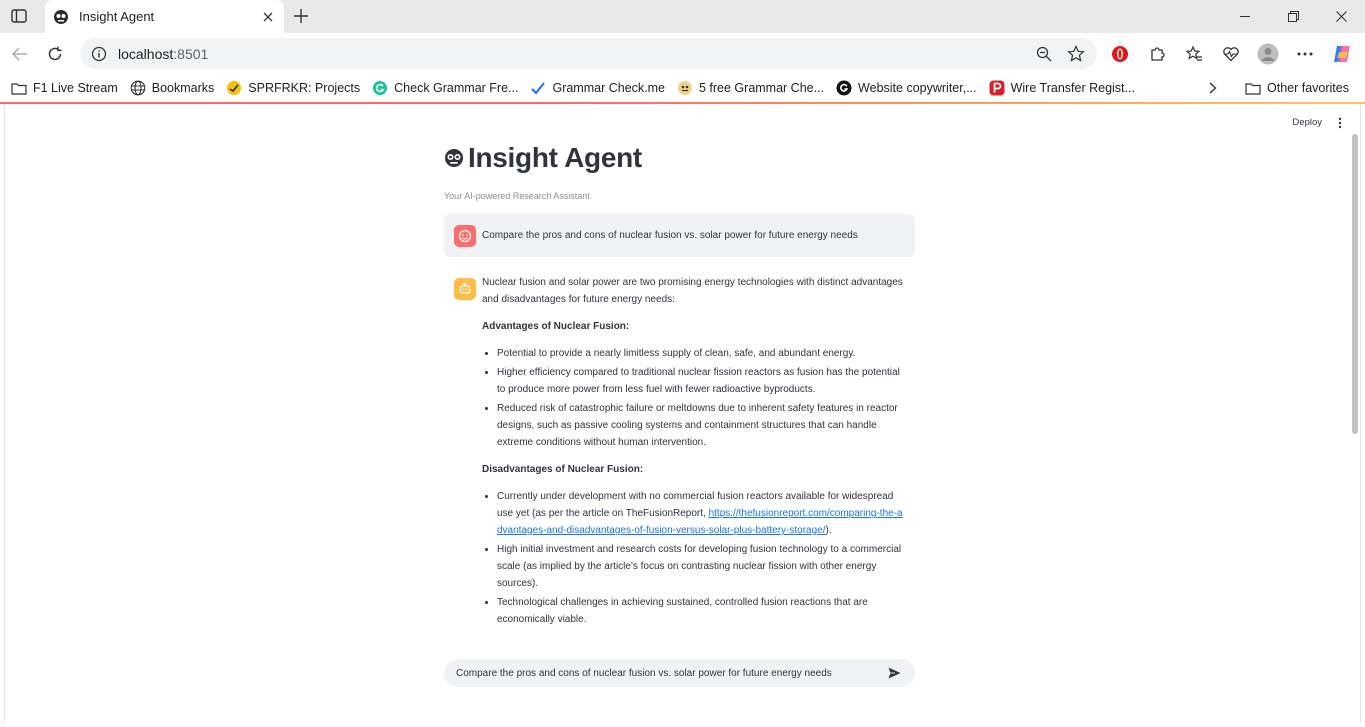  I want to click on opera-extension-icon, so click(1120, 54).